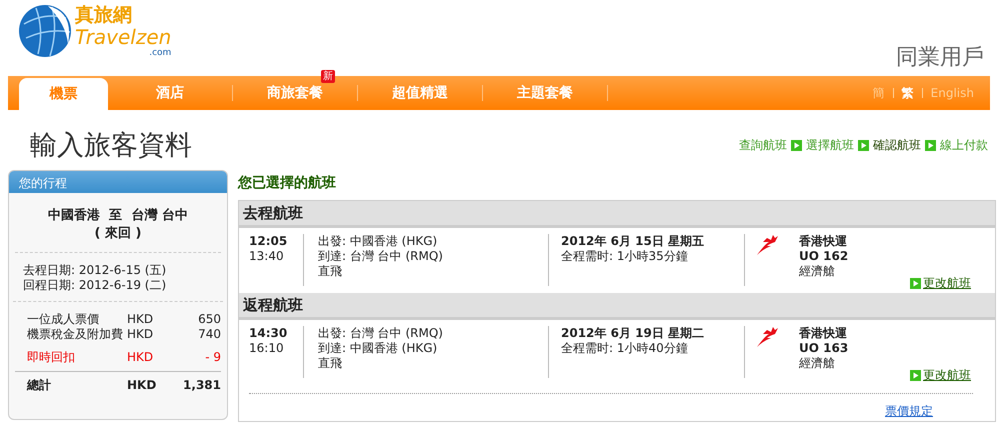 This screenshot has width=998, height=427. What do you see at coordinates (381, 333) in the screenshot?
I see `departure-airport: 出發: 台灣 台中 (RMQ)` at bounding box center [381, 333].